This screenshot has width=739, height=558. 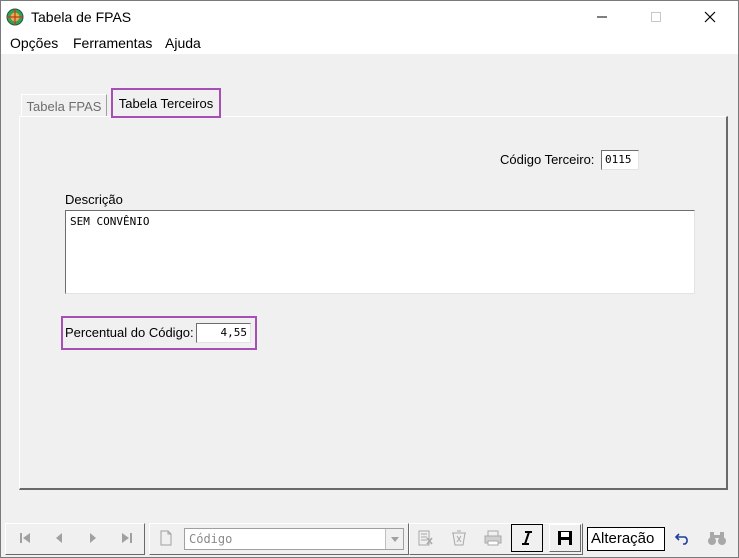 I want to click on new-document-button, so click(x=166, y=538).